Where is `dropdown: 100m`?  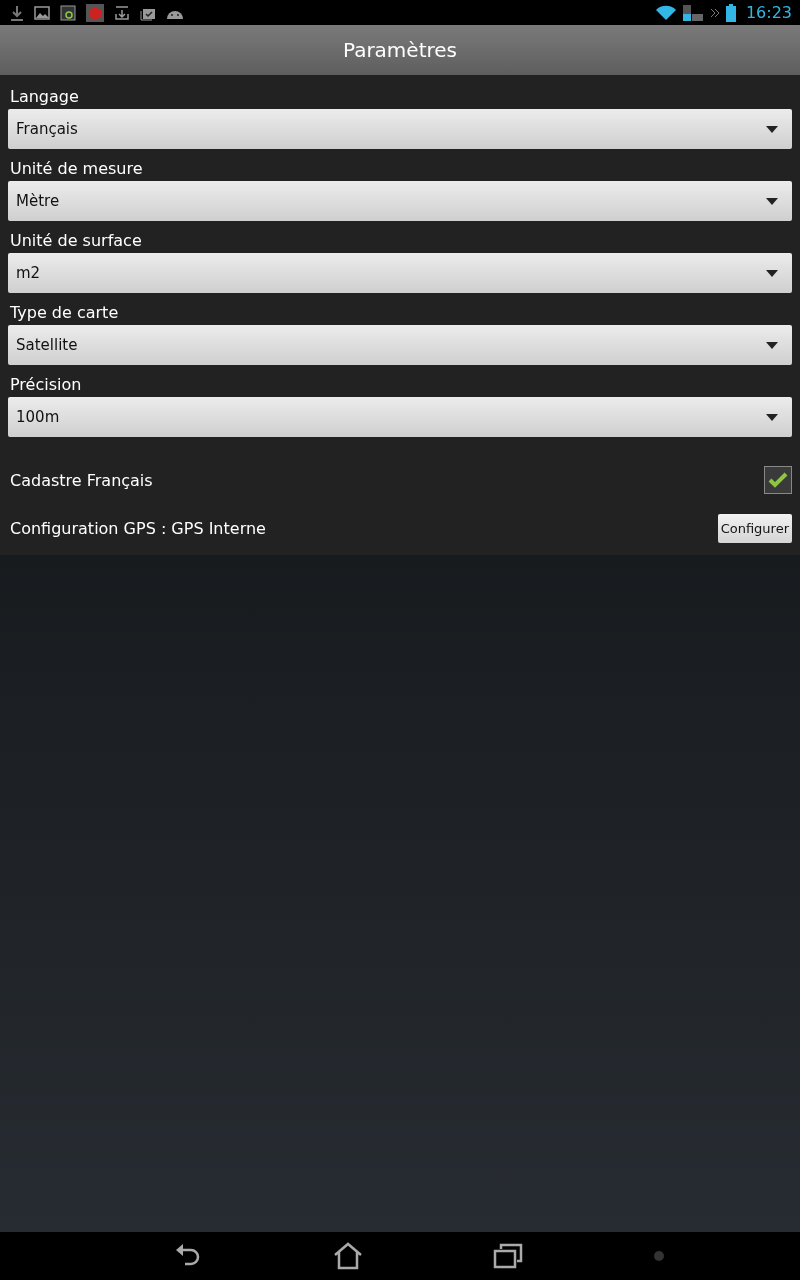 dropdown: 100m is located at coordinates (400, 417).